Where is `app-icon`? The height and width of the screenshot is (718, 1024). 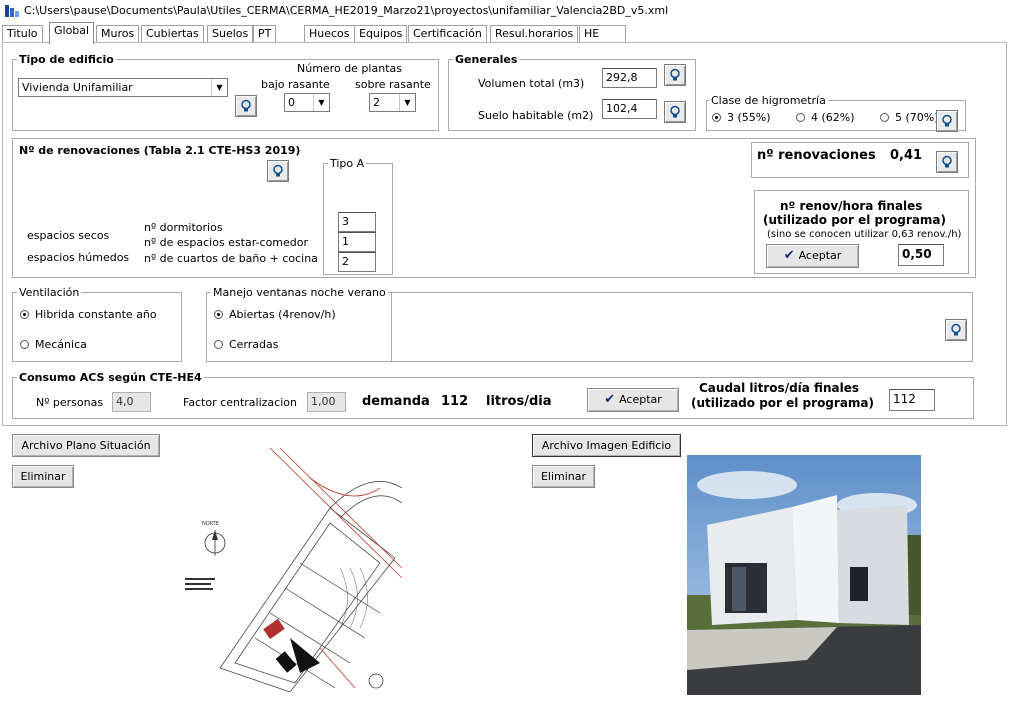
app-icon is located at coordinates (12, 11).